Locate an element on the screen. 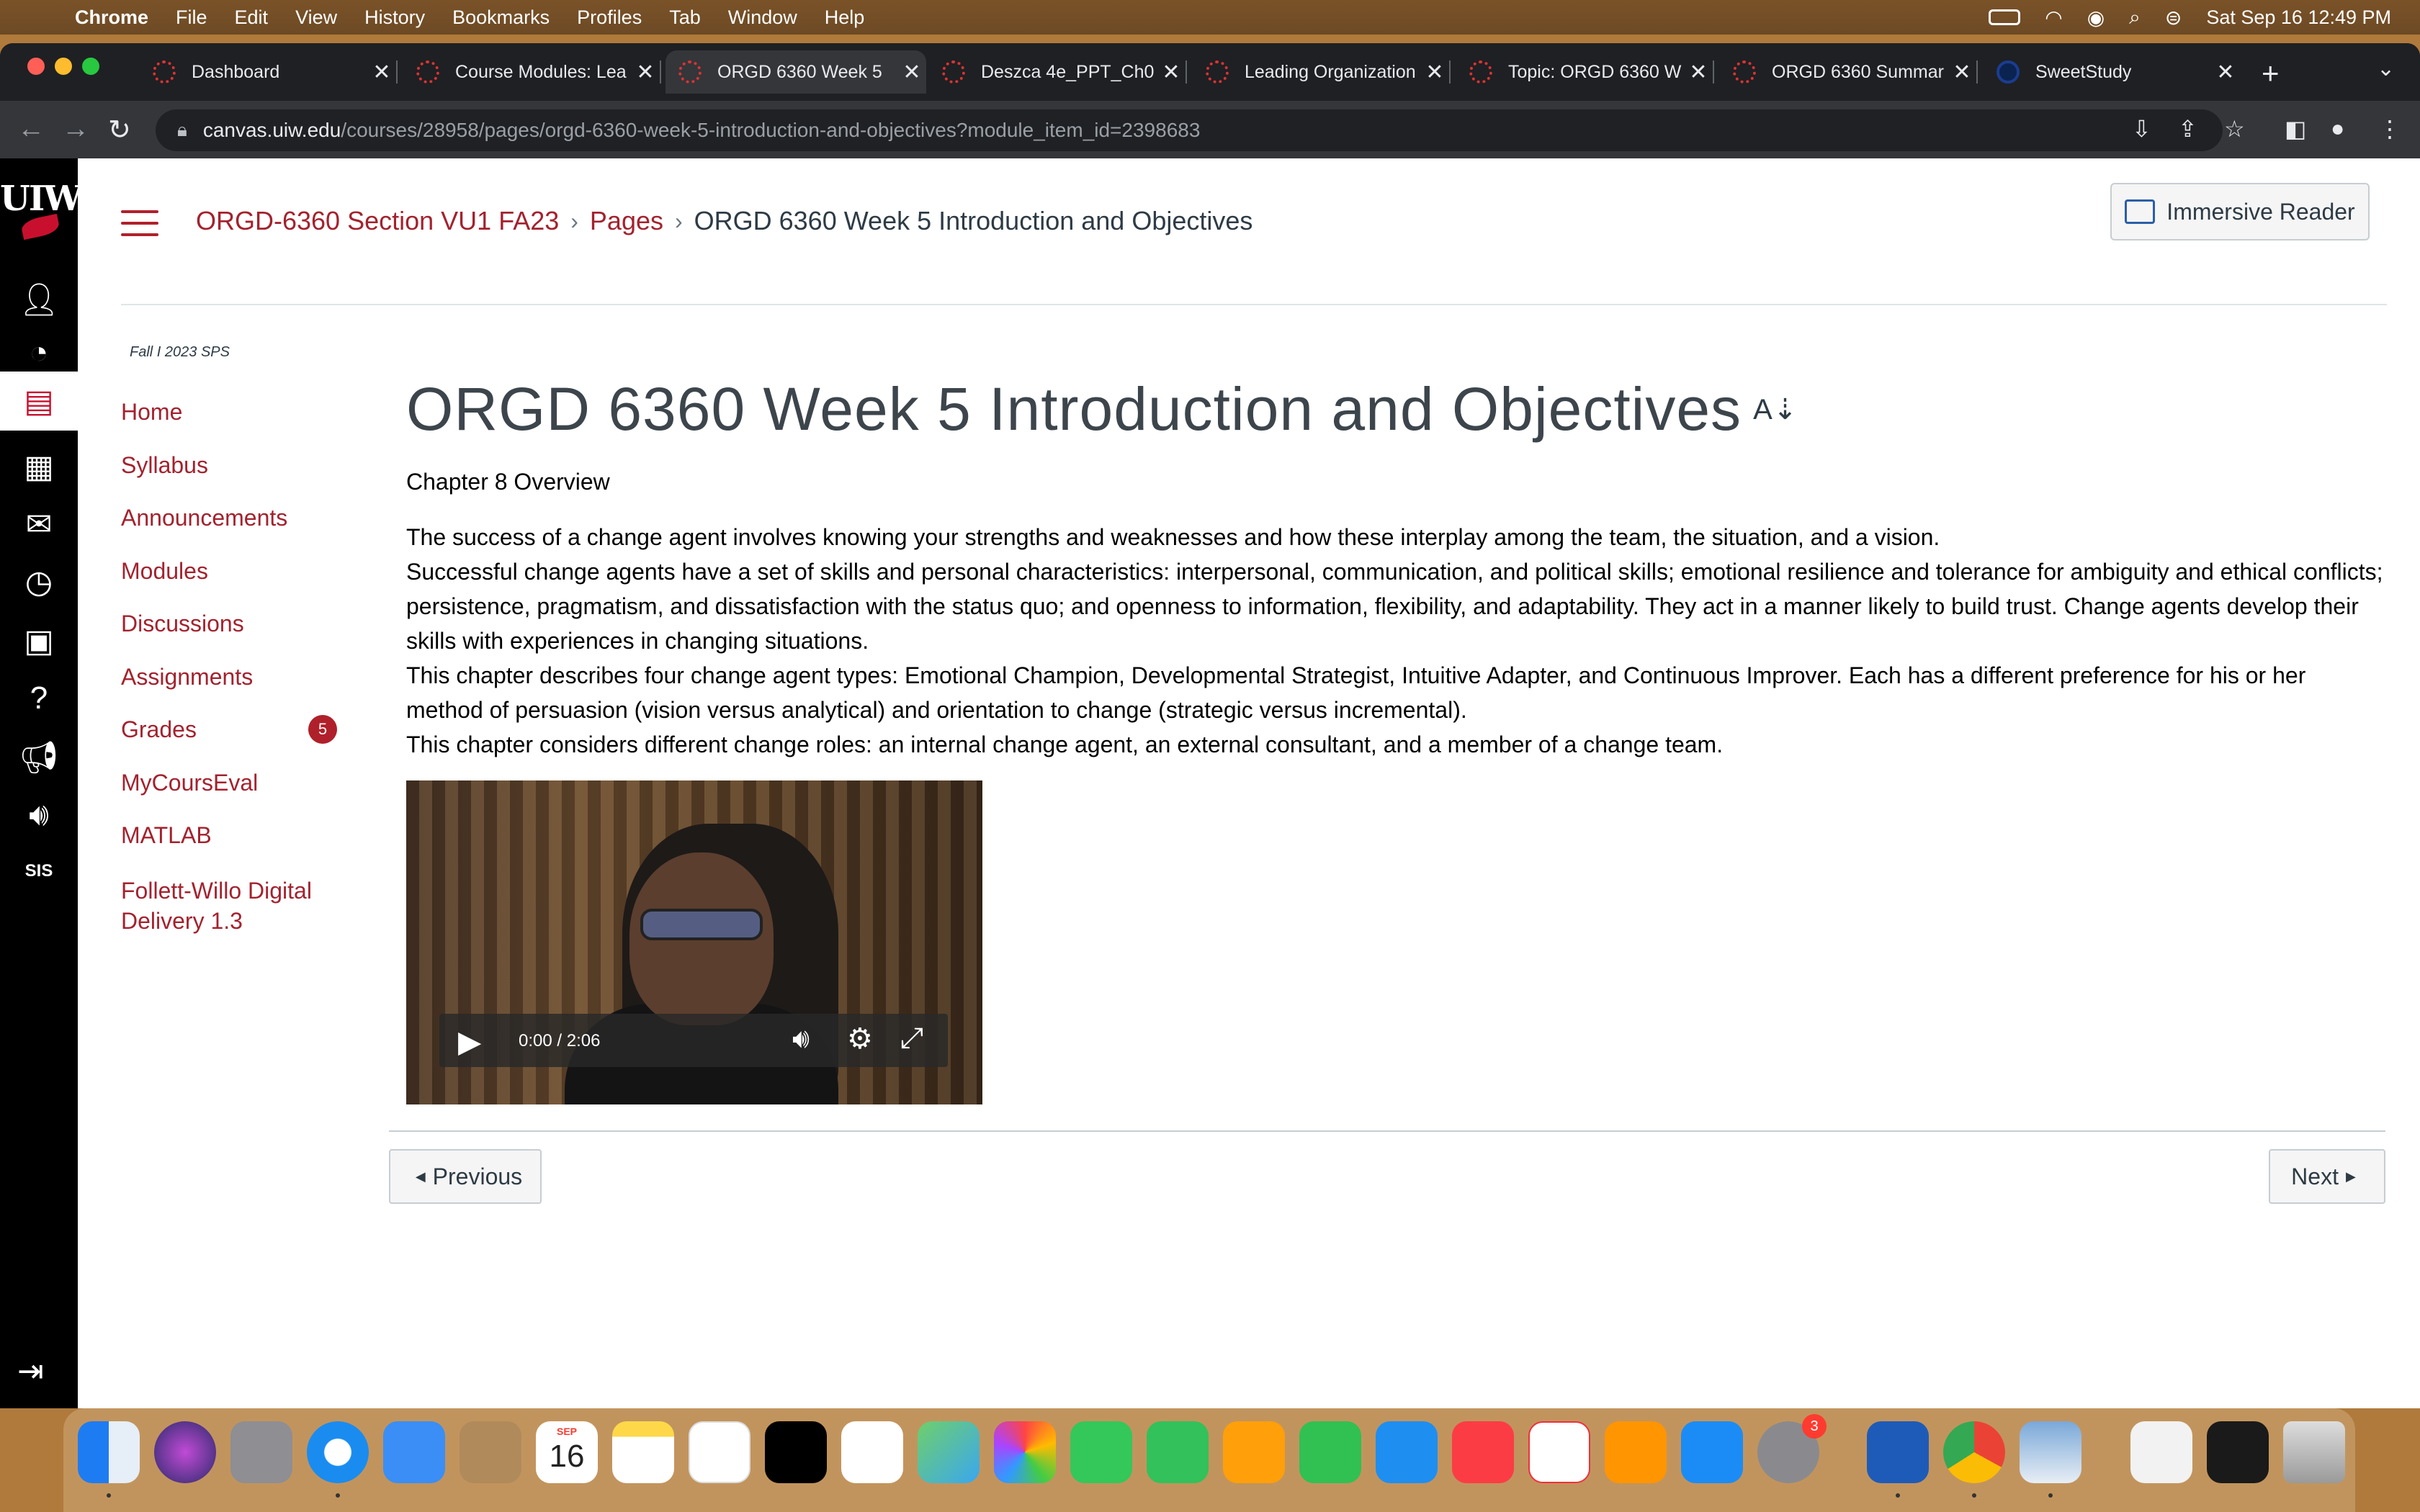 The height and width of the screenshot is (1512, 2420). freeform-icon is located at coordinates (719, 1452).